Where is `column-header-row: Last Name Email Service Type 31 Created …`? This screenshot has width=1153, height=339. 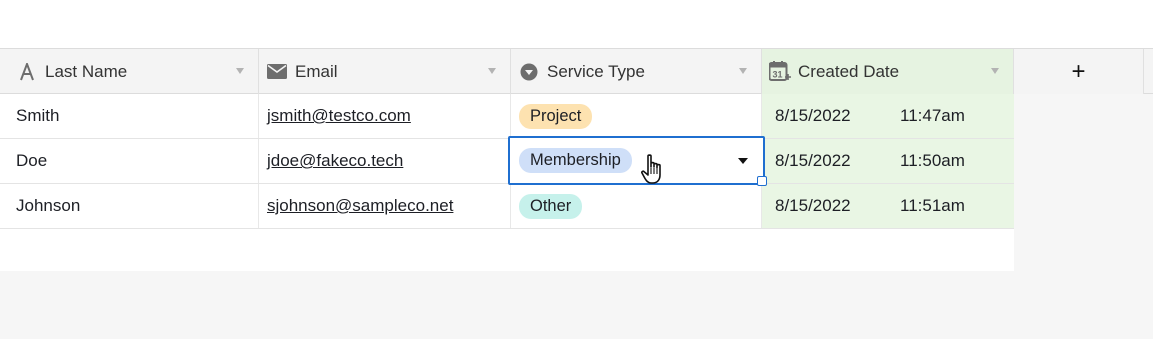 column-header-row: Last Name Email Service Type 31 Created … is located at coordinates (576, 71).